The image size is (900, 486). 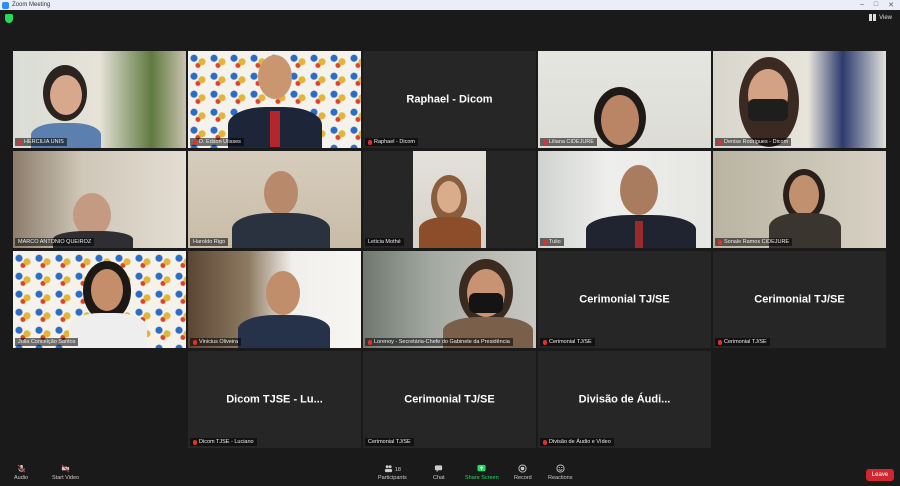 I want to click on video-tile-sonale: Sonale Ramos CIDEJURE, so click(x=799, y=199).